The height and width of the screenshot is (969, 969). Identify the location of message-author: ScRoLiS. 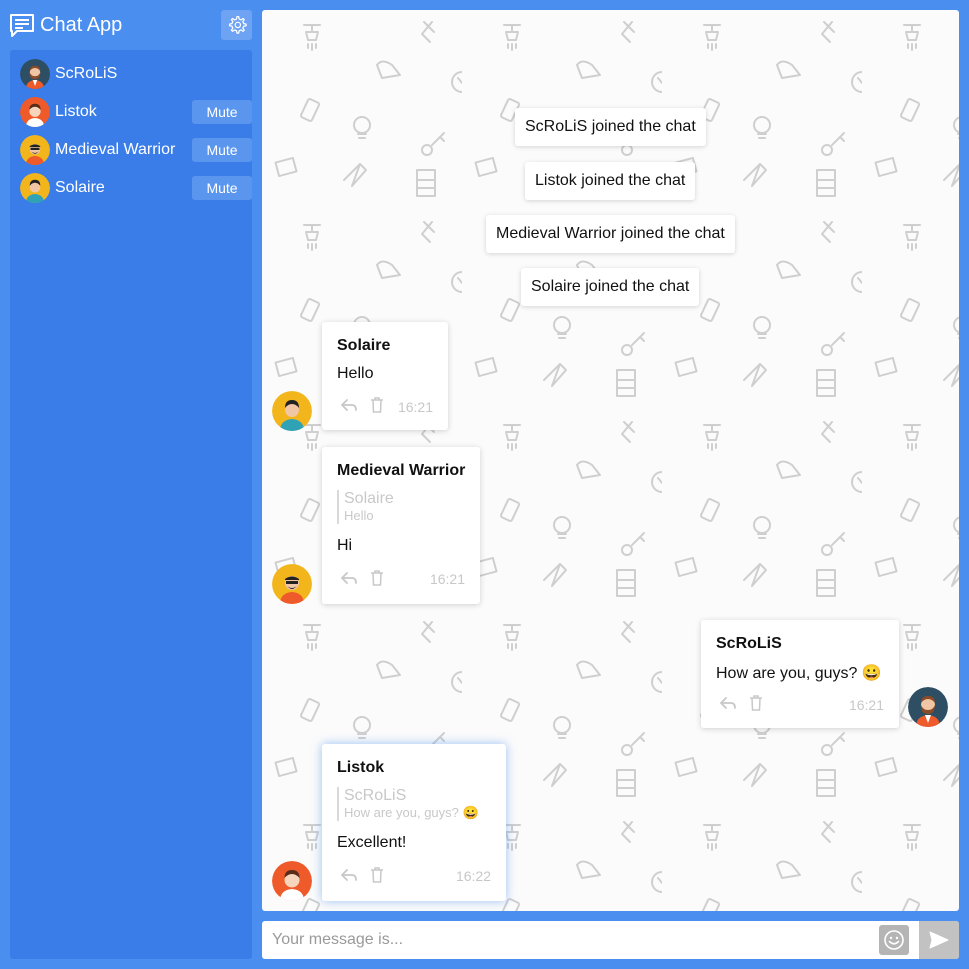
(749, 643).